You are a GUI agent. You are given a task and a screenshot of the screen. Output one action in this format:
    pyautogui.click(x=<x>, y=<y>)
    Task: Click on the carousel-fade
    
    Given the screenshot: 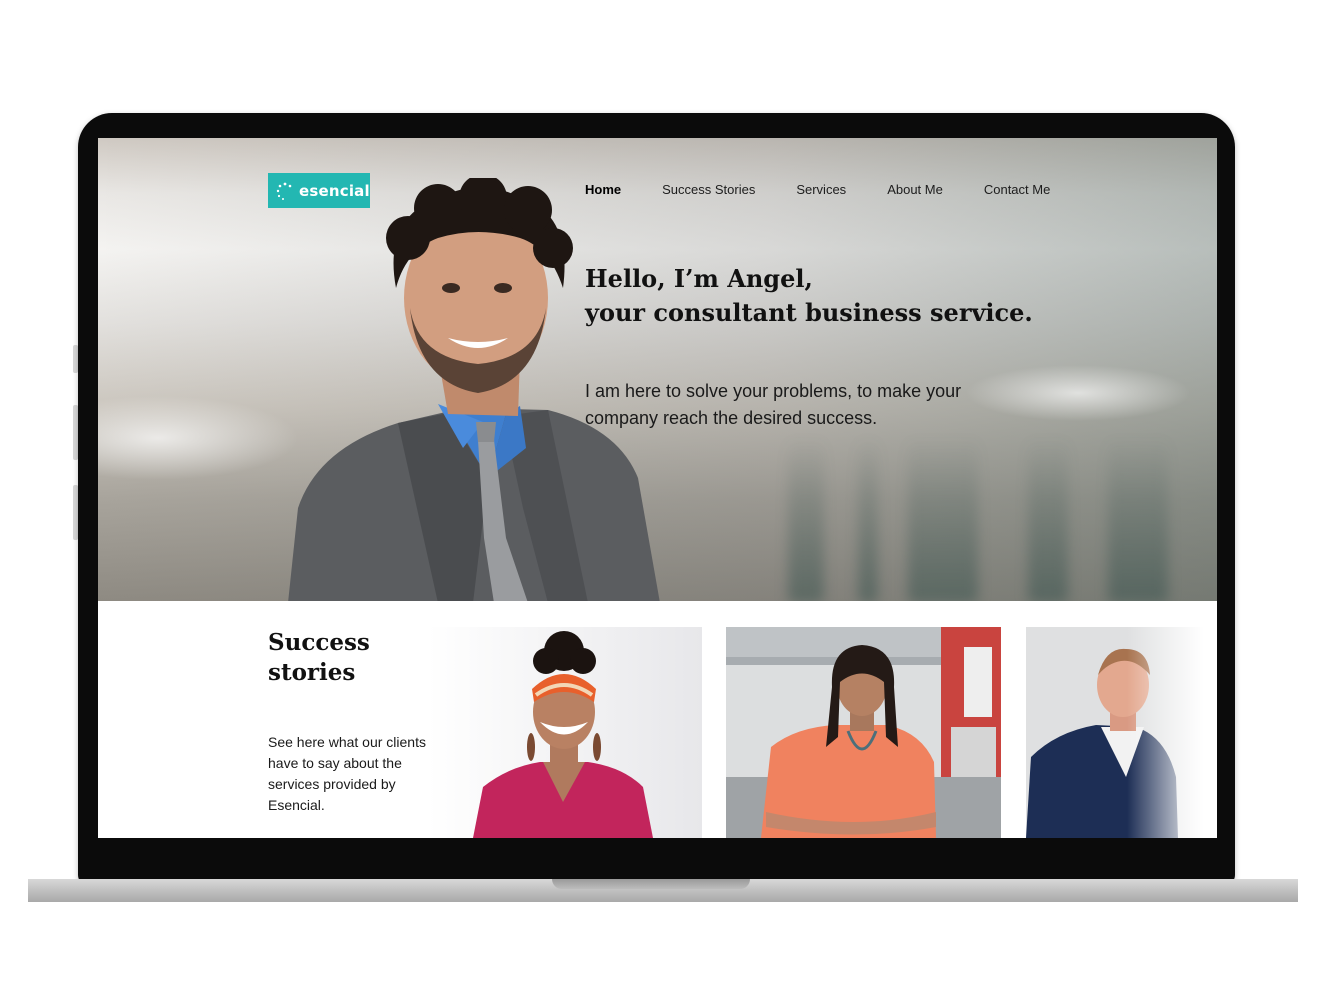 What is the action you would take?
    pyautogui.click(x=1172, y=732)
    